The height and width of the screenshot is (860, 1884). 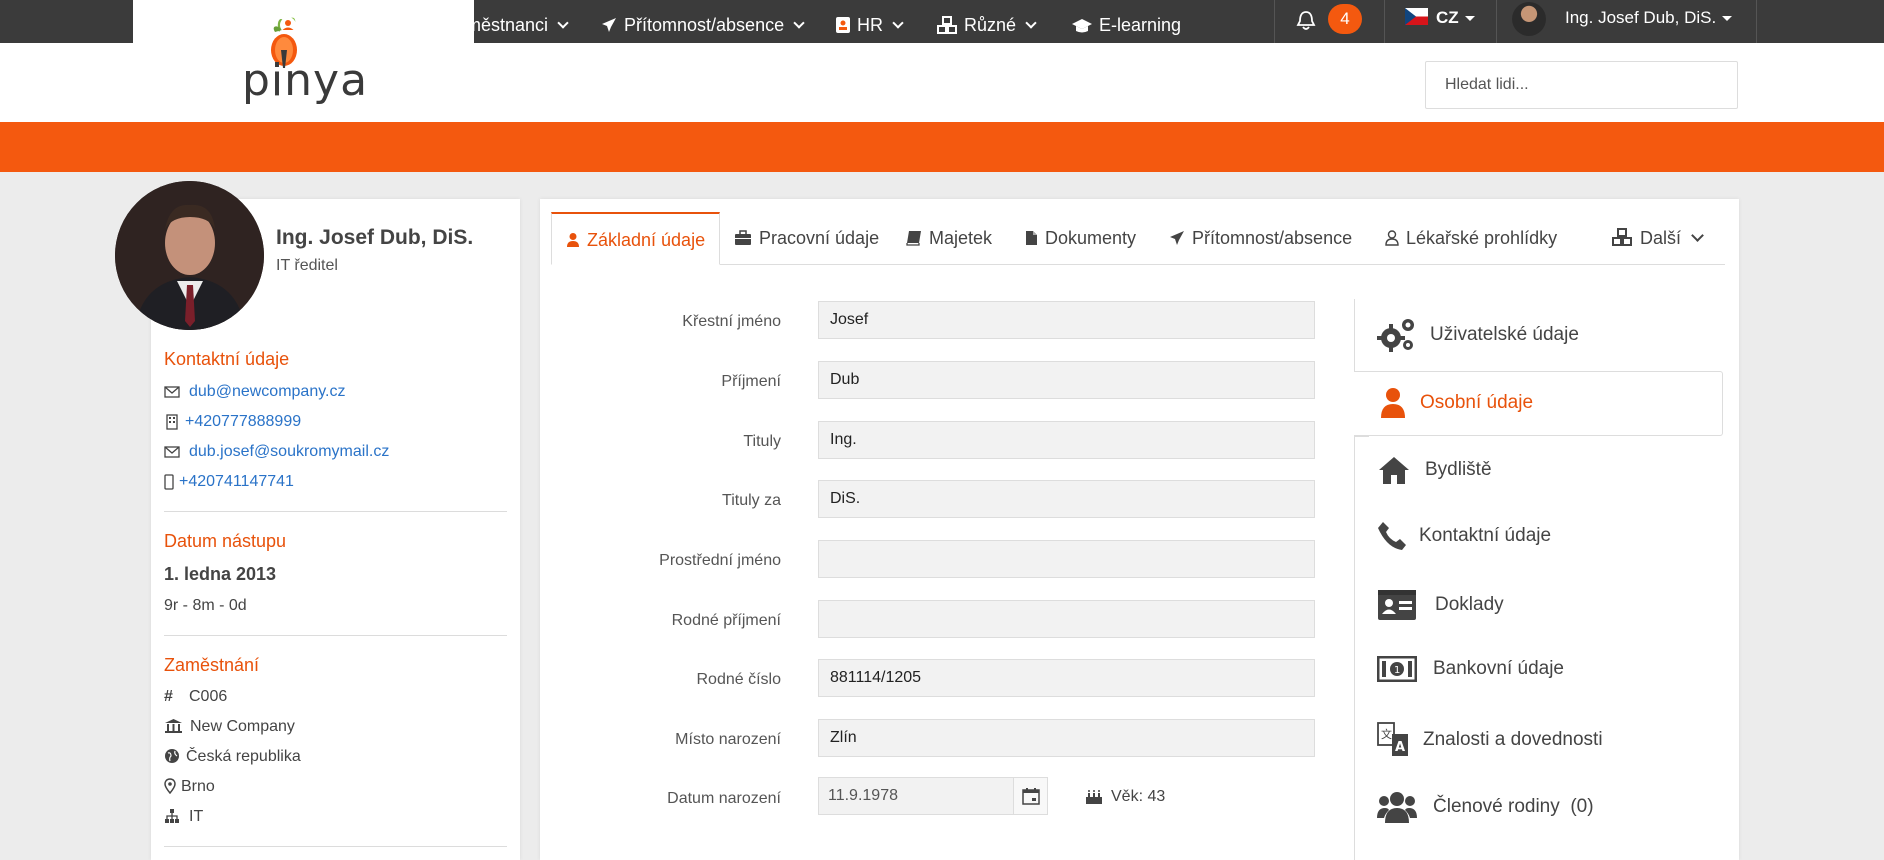 I want to click on titles-label: Tituly, so click(x=762, y=441).